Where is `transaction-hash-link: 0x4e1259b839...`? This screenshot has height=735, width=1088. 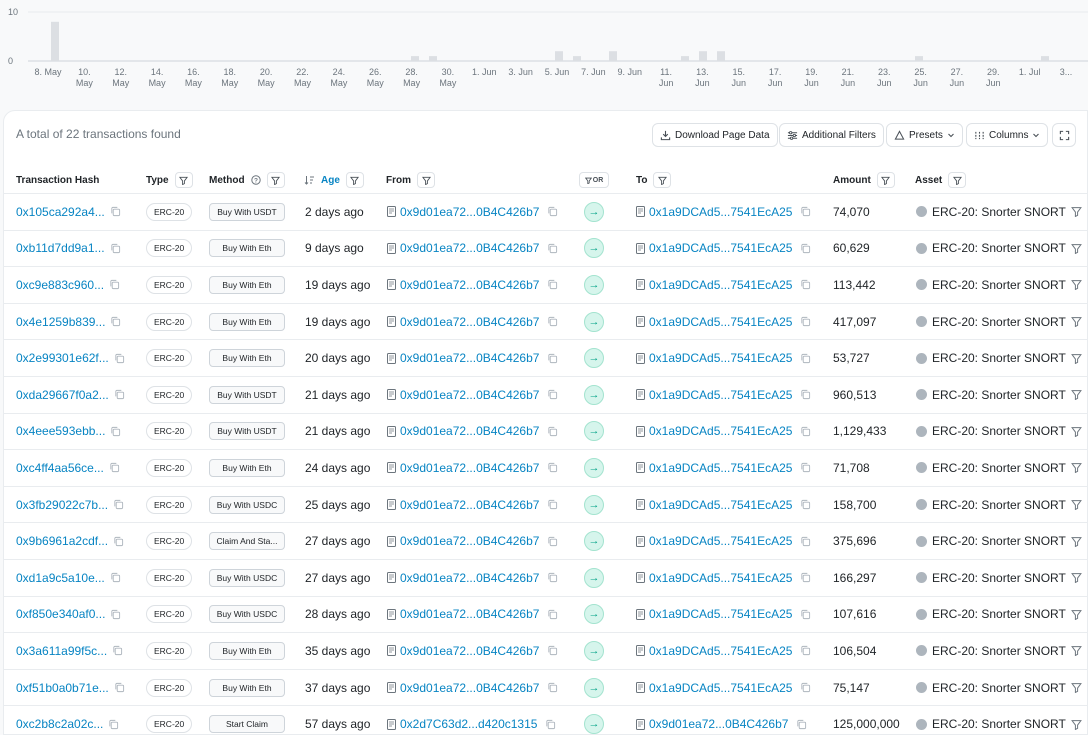 transaction-hash-link: 0x4e1259b839... is located at coordinates (60, 322).